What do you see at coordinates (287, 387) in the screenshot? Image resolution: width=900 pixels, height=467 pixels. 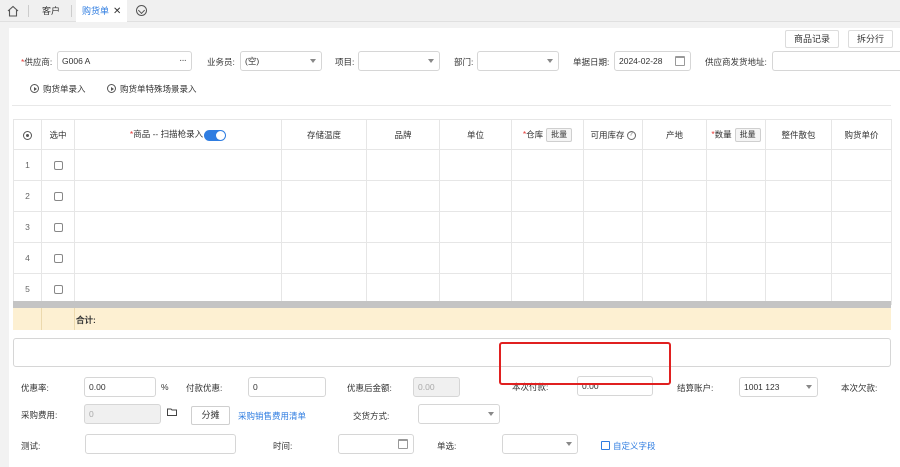 I see `payment-discount-input: 0` at bounding box center [287, 387].